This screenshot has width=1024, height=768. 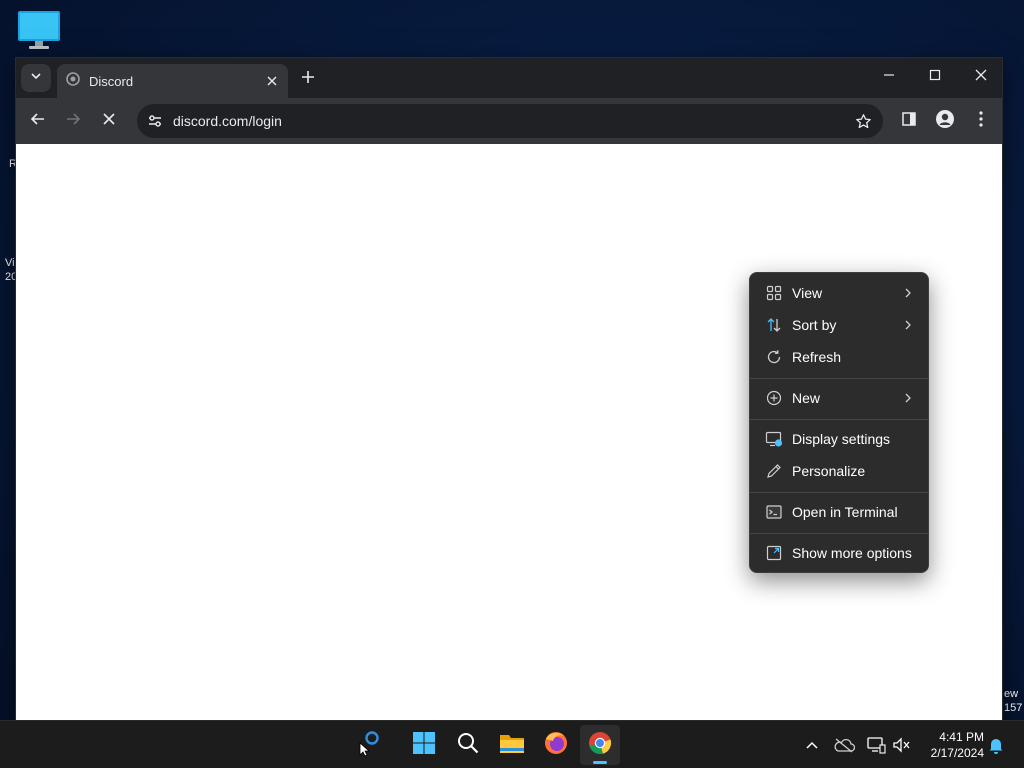 I want to click on taskbar: 4:41 PM 2/17/2024, so click(x=512, y=744).